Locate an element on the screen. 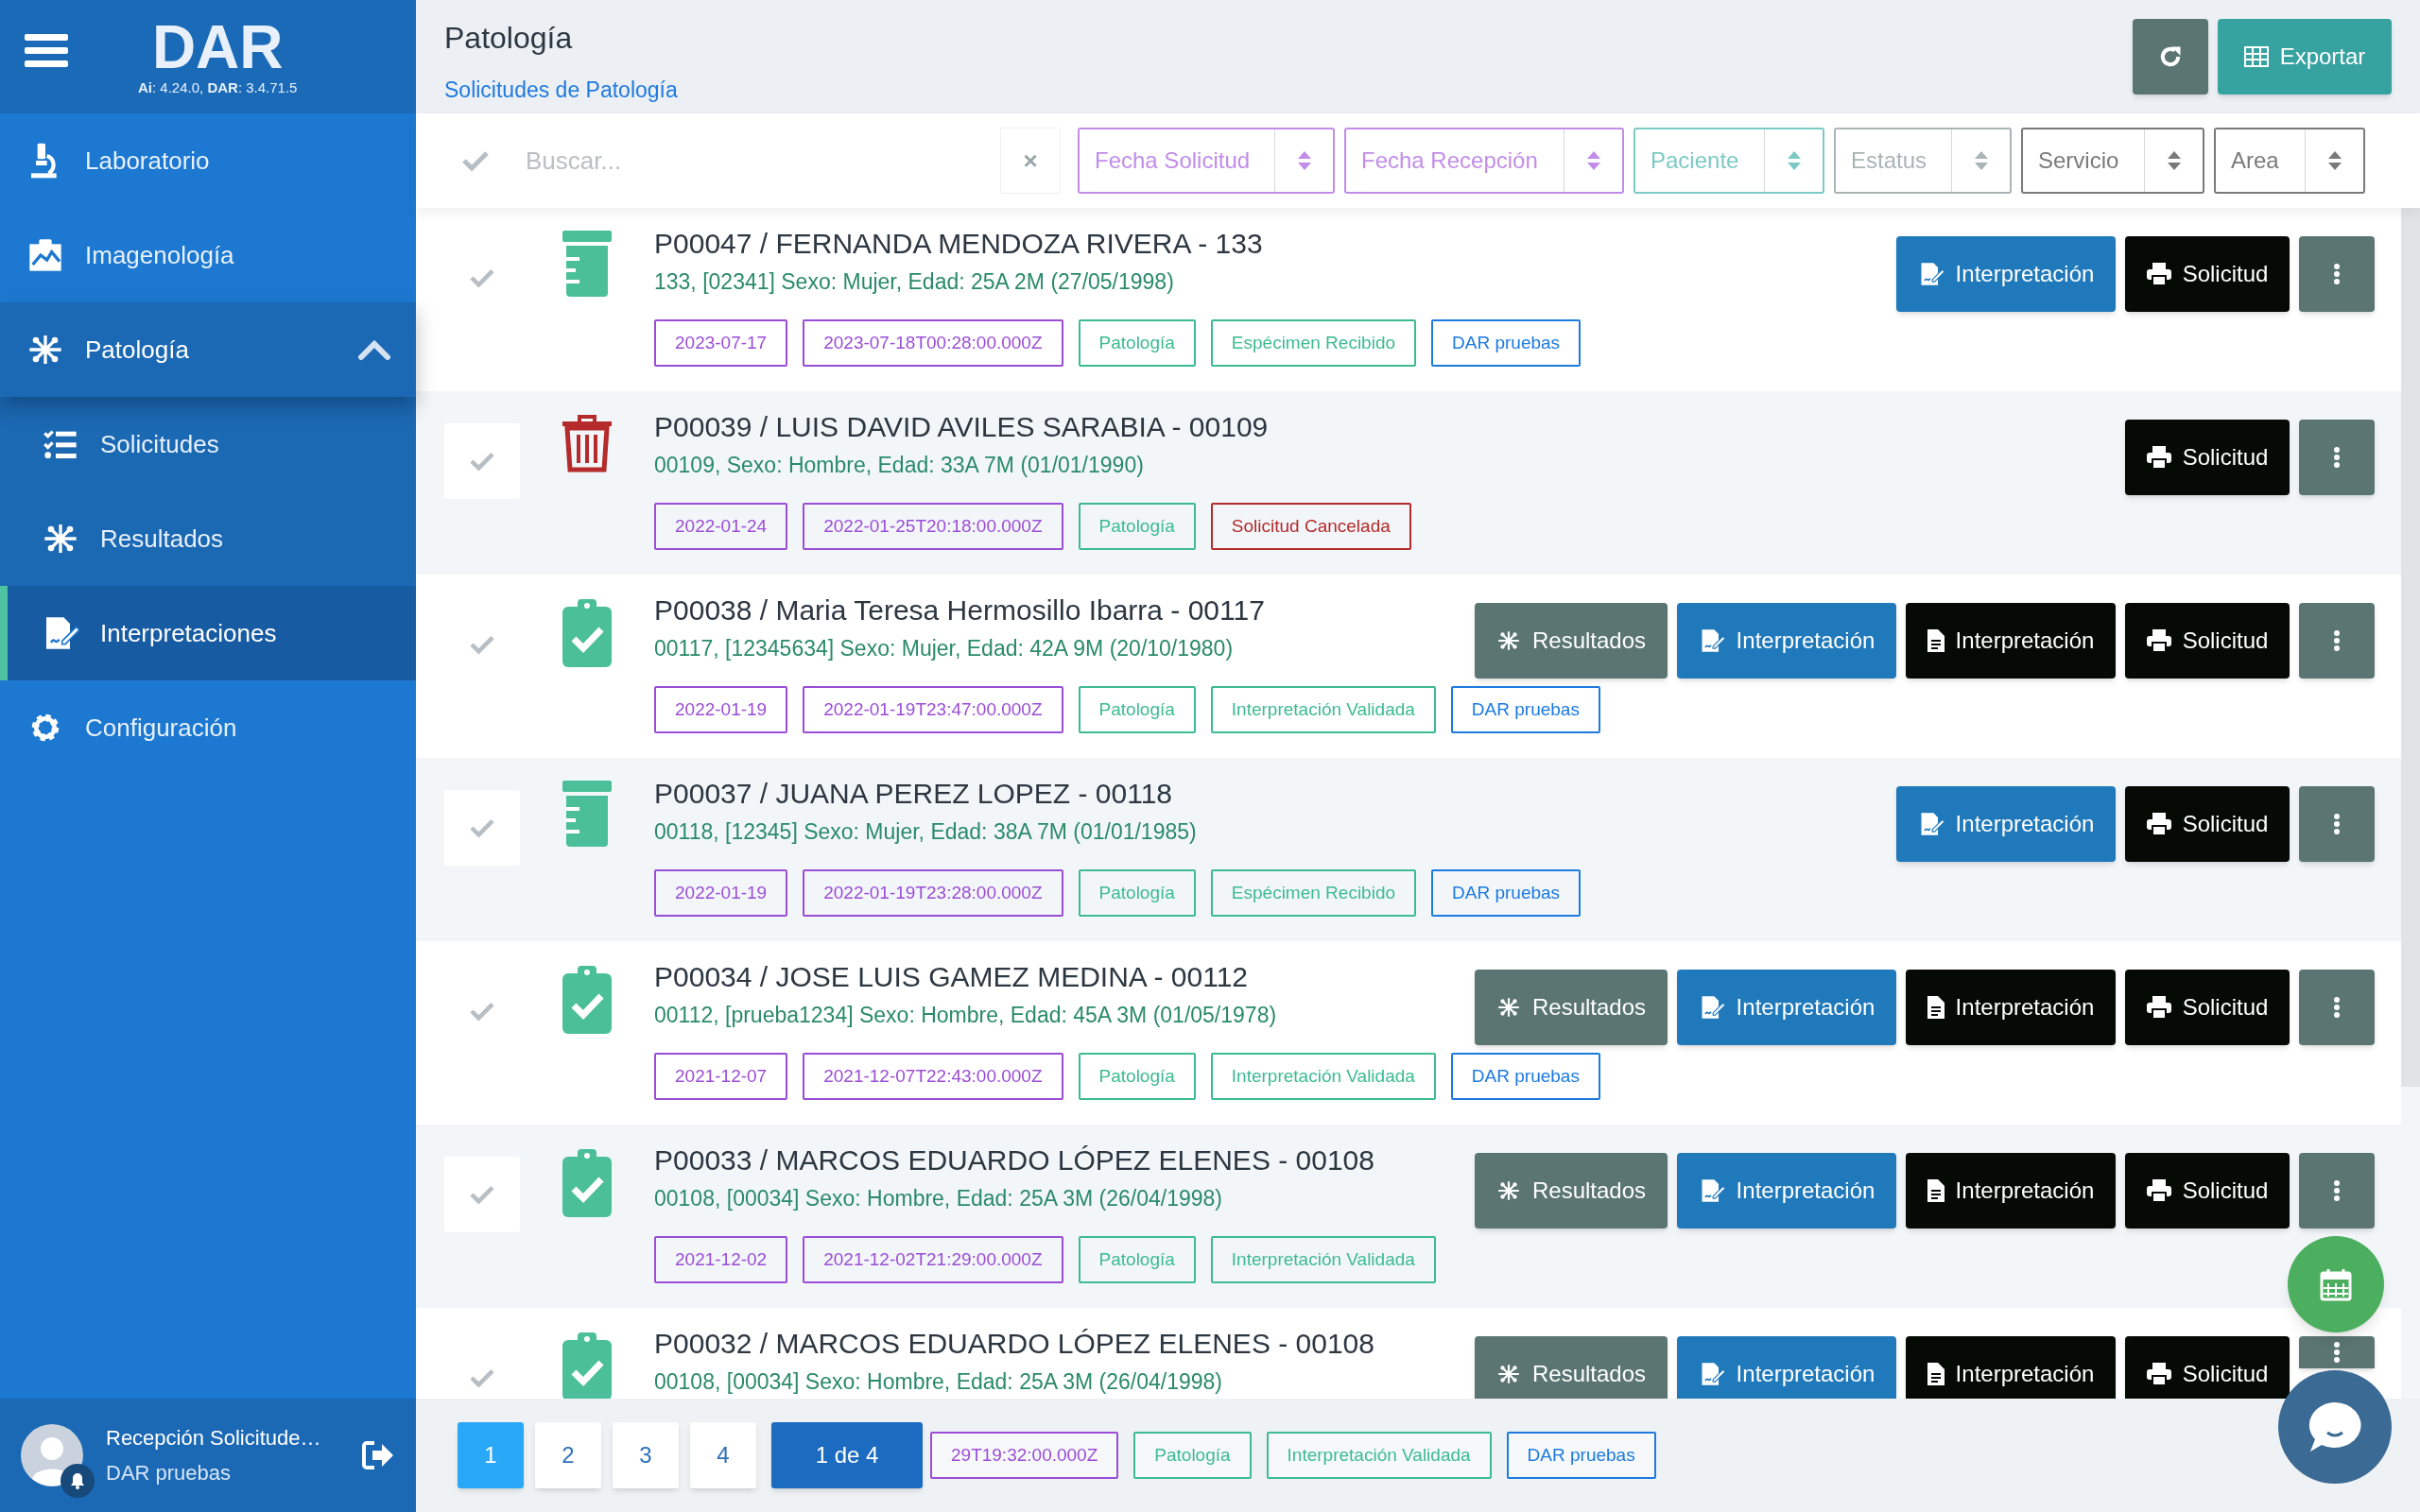 The width and height of the screenshot is (2420, 1512). calendar-icon is located at coordinates (2336, 1284).